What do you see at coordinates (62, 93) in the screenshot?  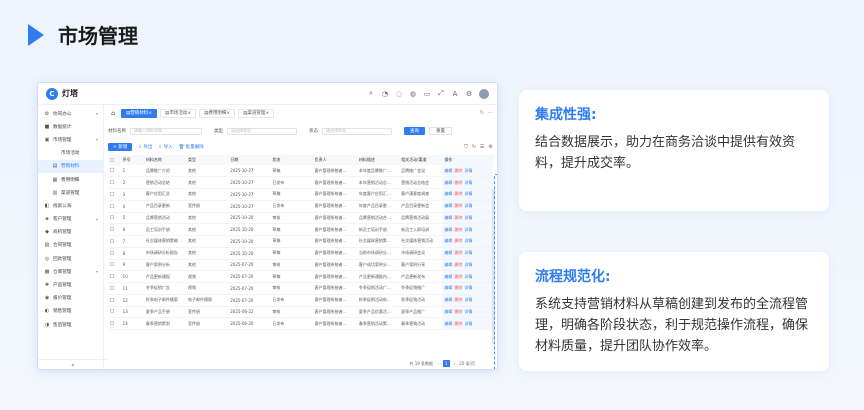 I see `app-logo: C 灯塔` at bounding box center [62, 93].